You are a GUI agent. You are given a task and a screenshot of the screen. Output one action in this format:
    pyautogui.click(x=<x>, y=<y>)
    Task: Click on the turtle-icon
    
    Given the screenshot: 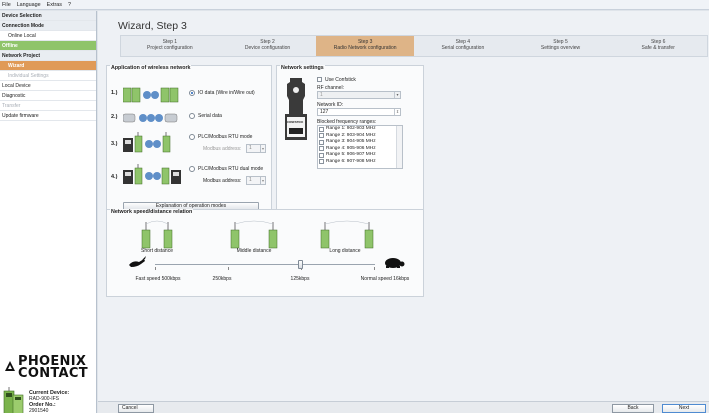 What is the action you would take?
    pyautogui.click(x=395, y=263)
    